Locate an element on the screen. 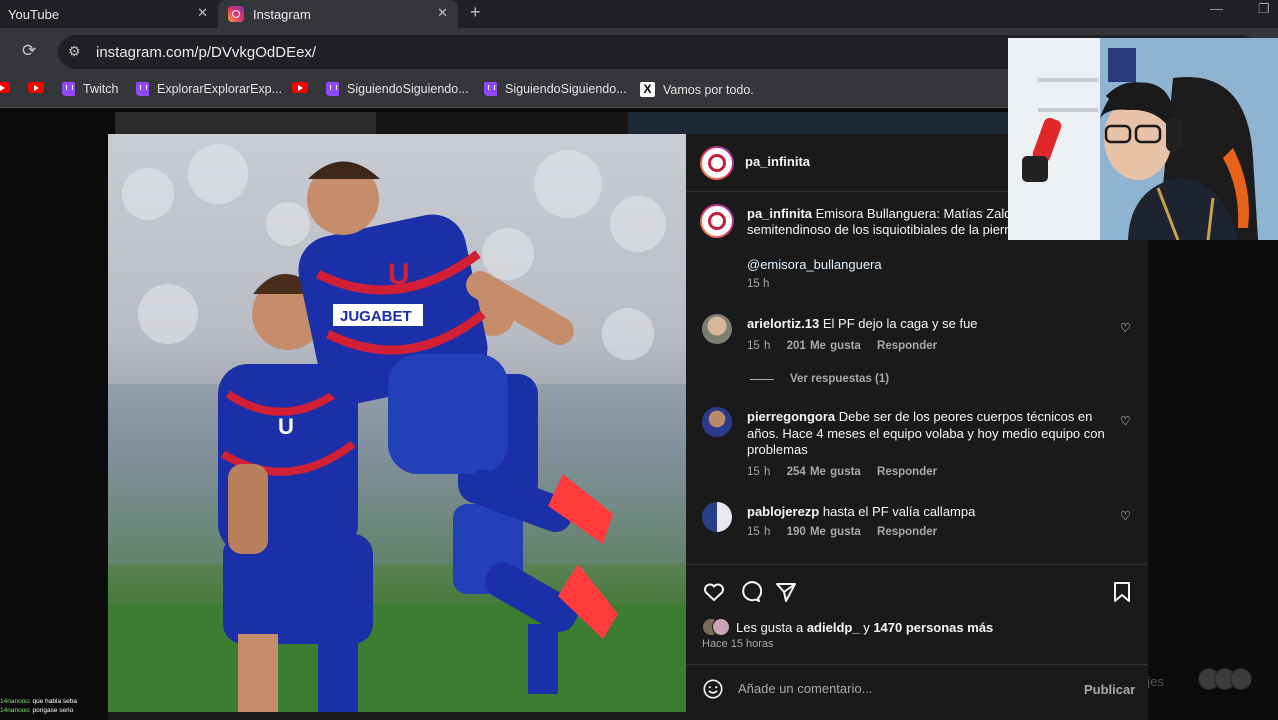 The image size is (1278, 720). likes-text: Les gusta a adieldp_ y 1470 personas más is located at coordinates (864, 627).